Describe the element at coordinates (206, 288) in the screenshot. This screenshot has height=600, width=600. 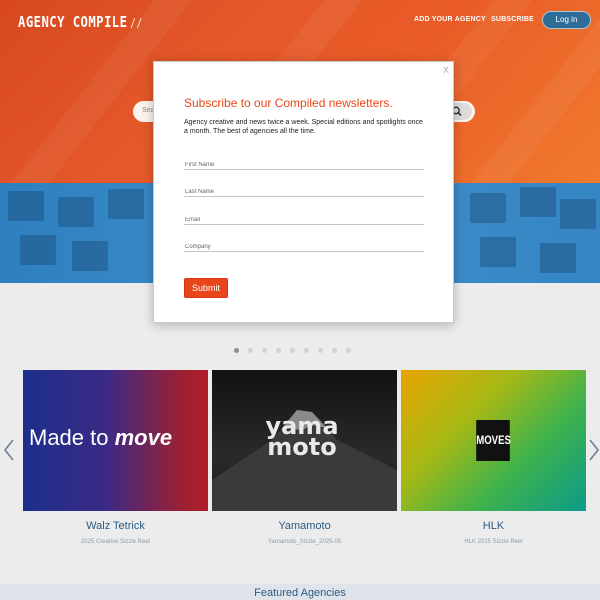
I see `submit-button: Submit` at that location.